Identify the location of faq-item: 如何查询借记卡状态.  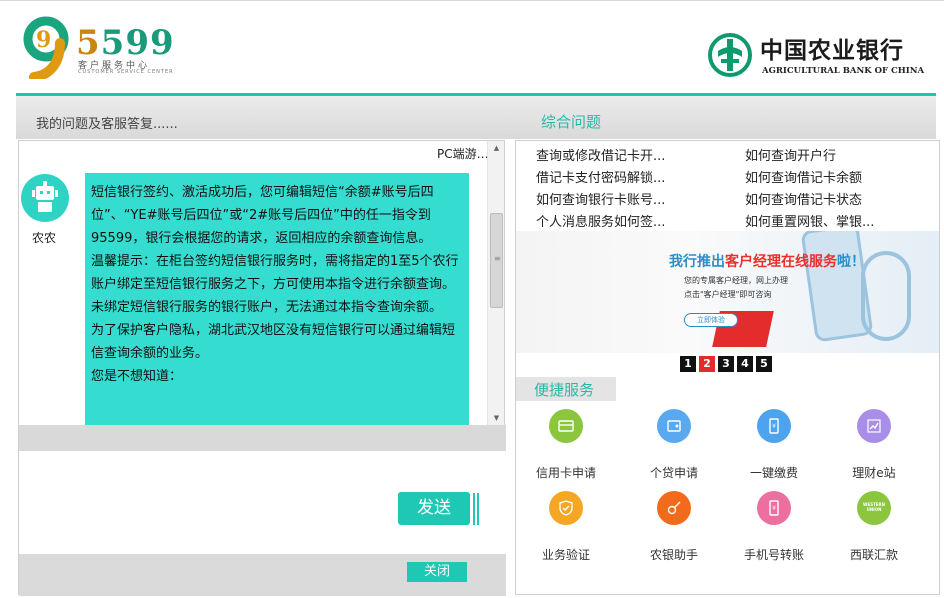
(803, 198).